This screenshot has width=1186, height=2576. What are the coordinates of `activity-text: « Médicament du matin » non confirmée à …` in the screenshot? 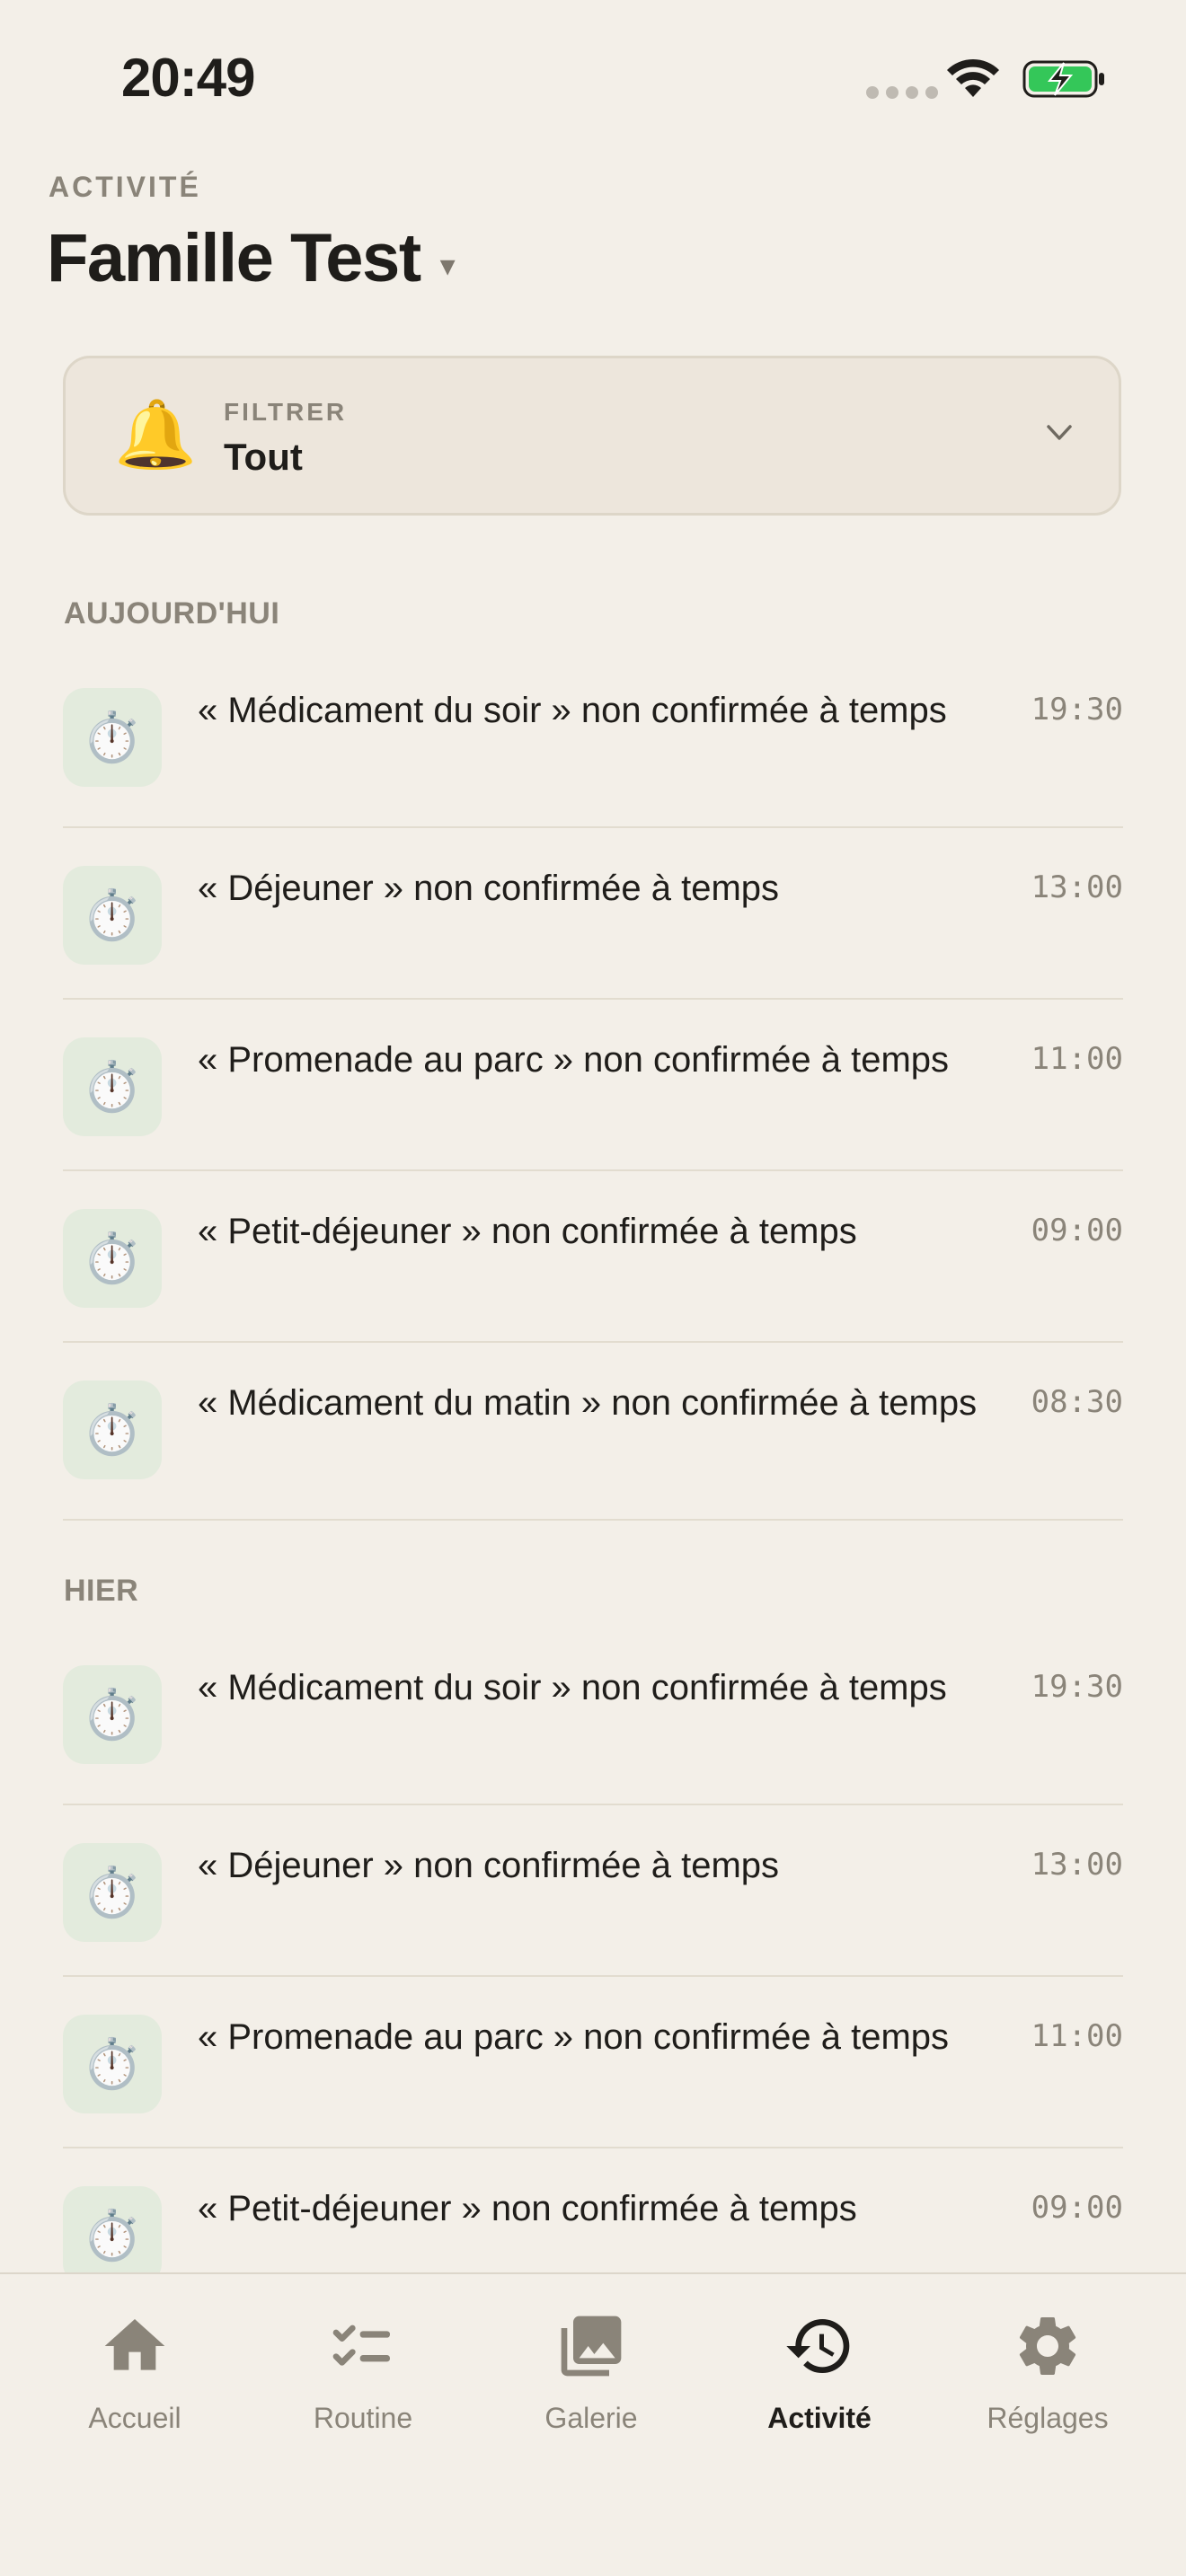 It's located at (588, 1403).